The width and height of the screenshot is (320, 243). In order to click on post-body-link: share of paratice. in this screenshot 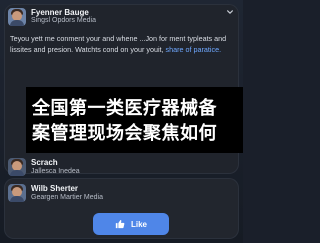, I will do `click(194, 49)`.